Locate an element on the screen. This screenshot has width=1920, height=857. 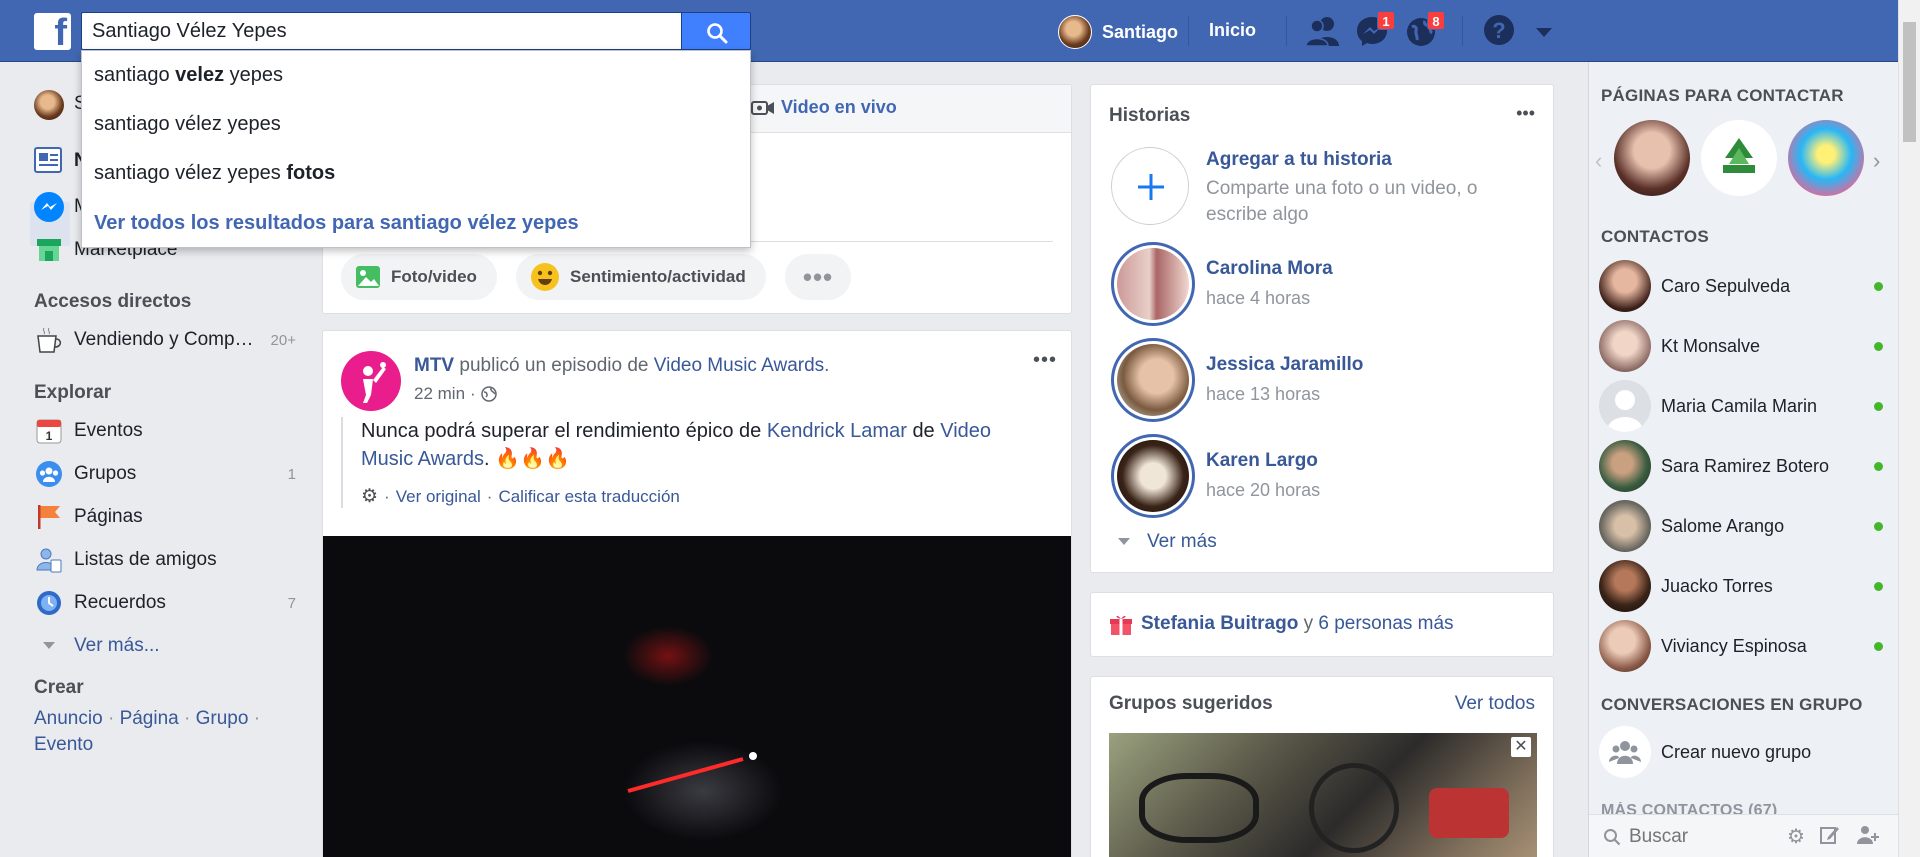
add-story-title: Agregar a tu historia is located at coordinates (1299, 160).